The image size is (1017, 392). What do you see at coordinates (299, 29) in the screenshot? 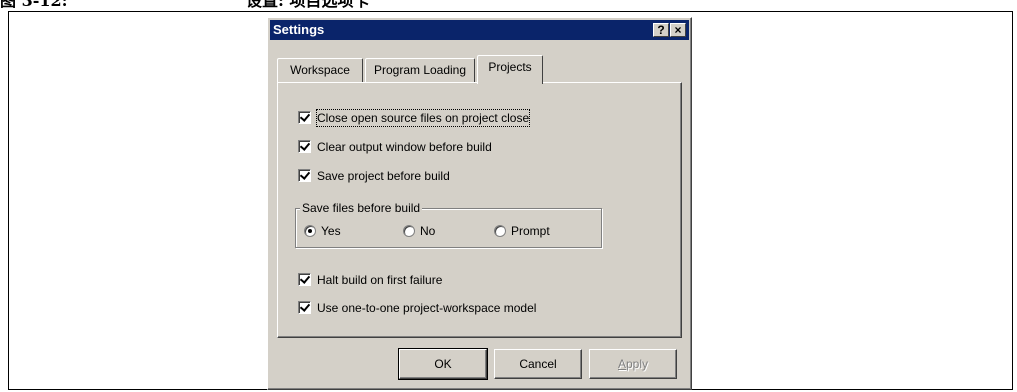
I see `dialog-title: Settings` at bounding box center [299, 29].